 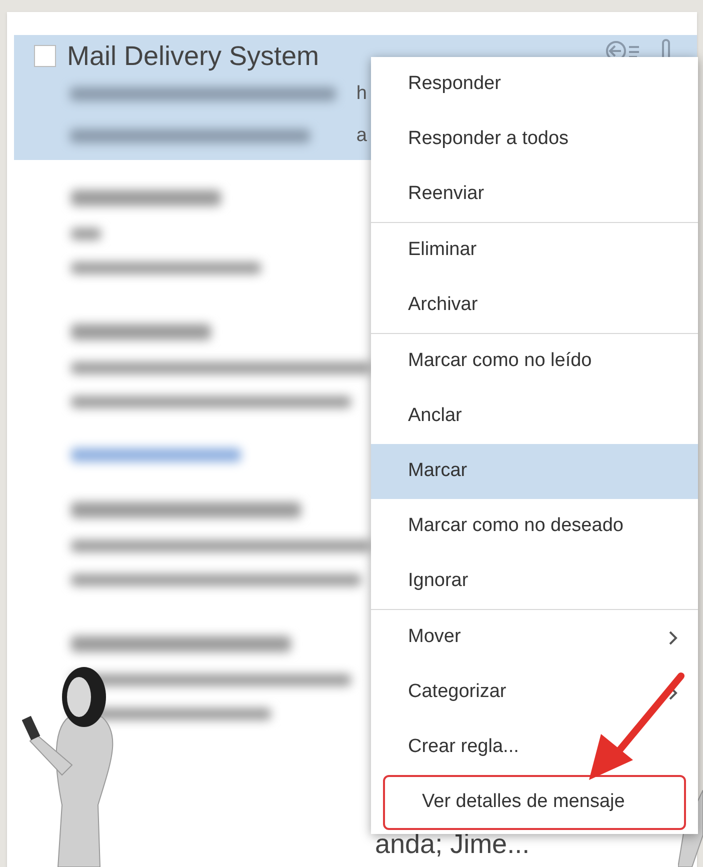 I want to click on menu-item: Eliminar, so click(x=534, y=250).